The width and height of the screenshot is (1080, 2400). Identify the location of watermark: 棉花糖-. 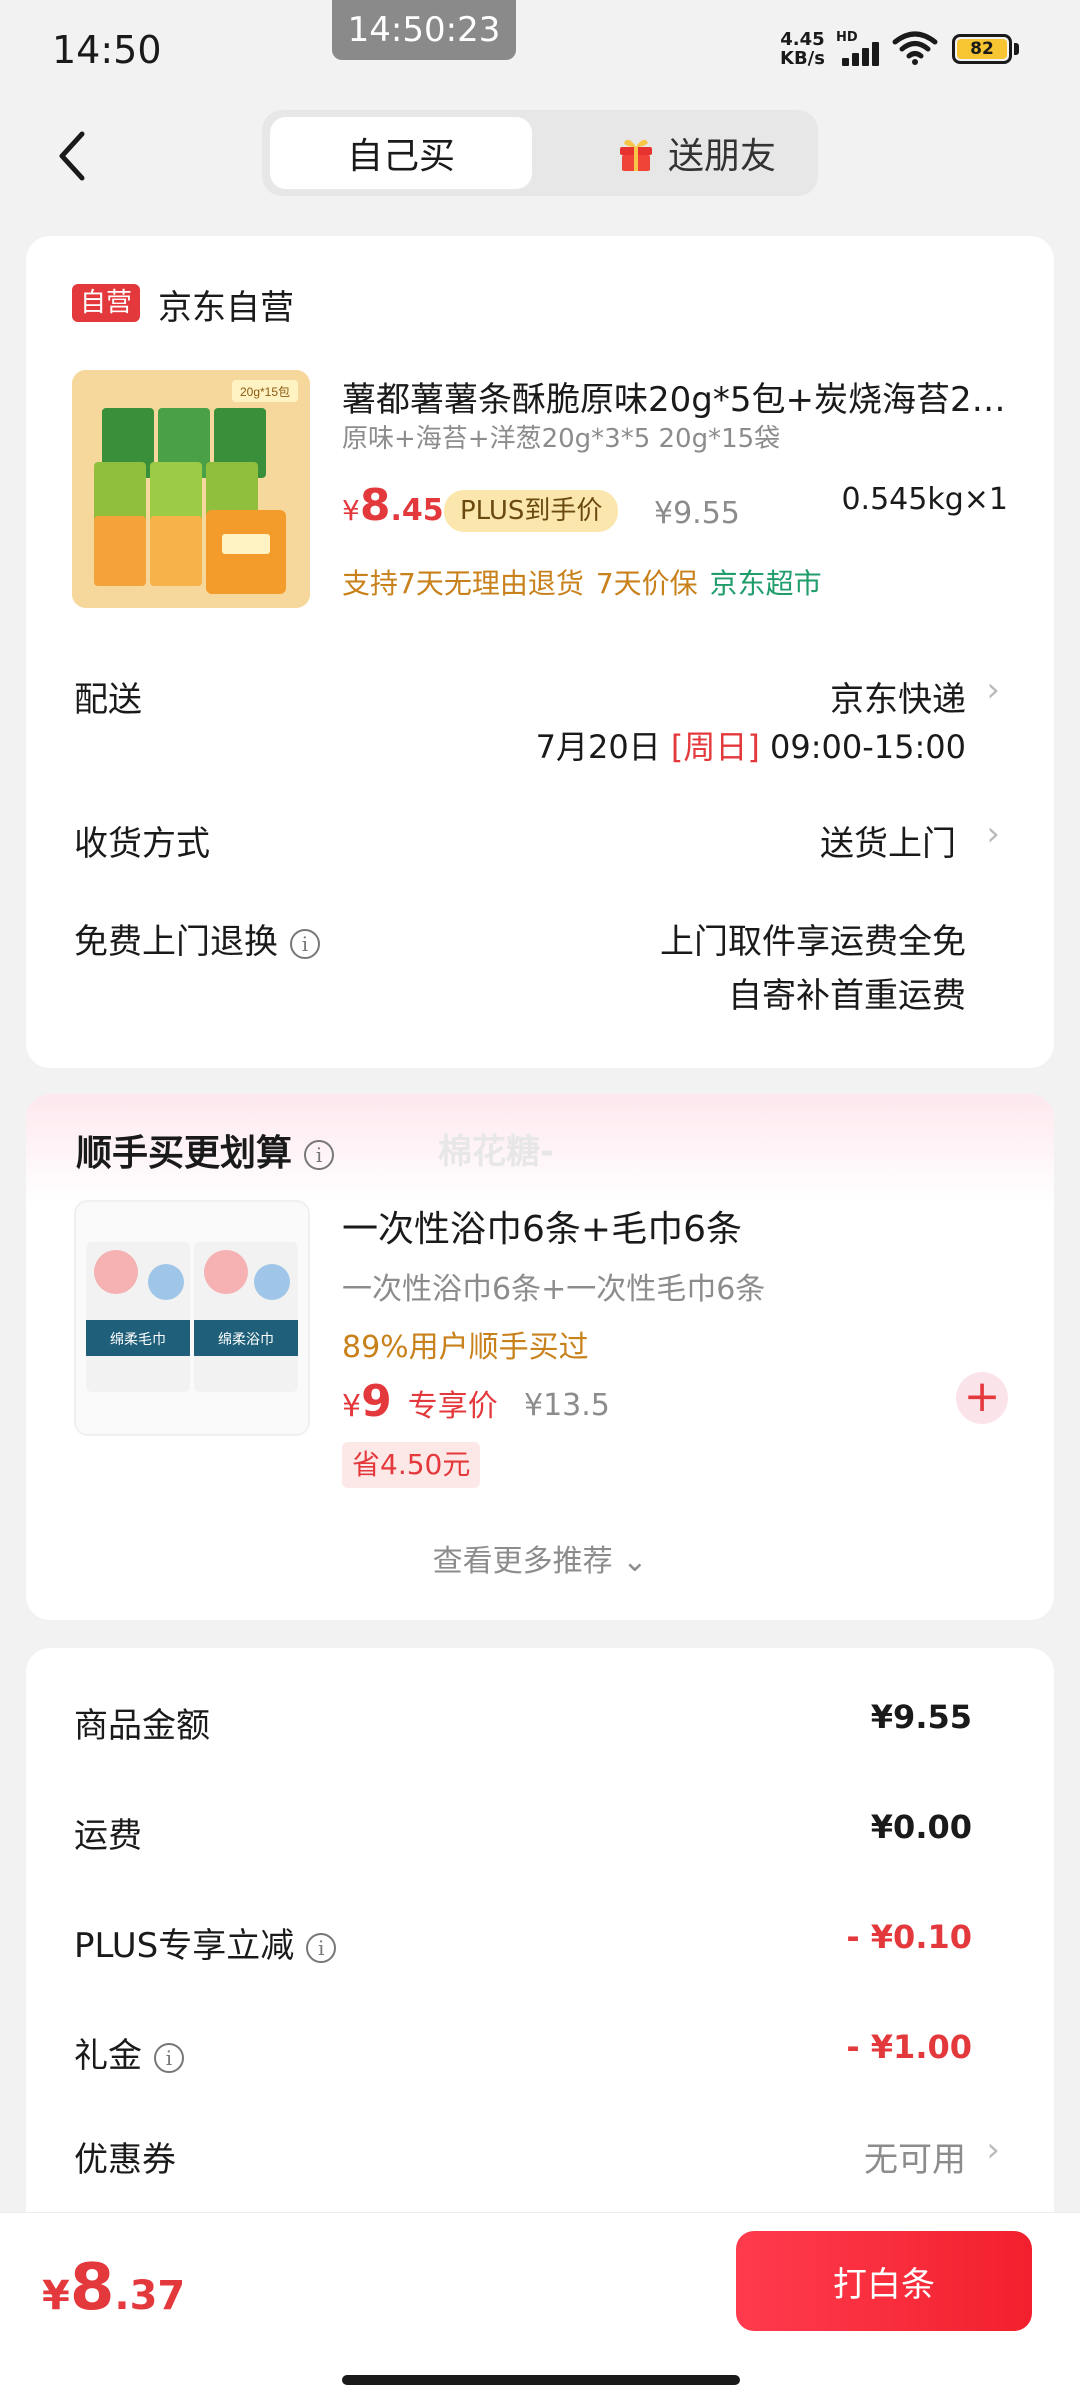
(496, 1152).